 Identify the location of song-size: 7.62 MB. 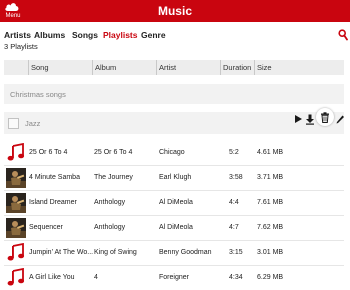
(270, 227).